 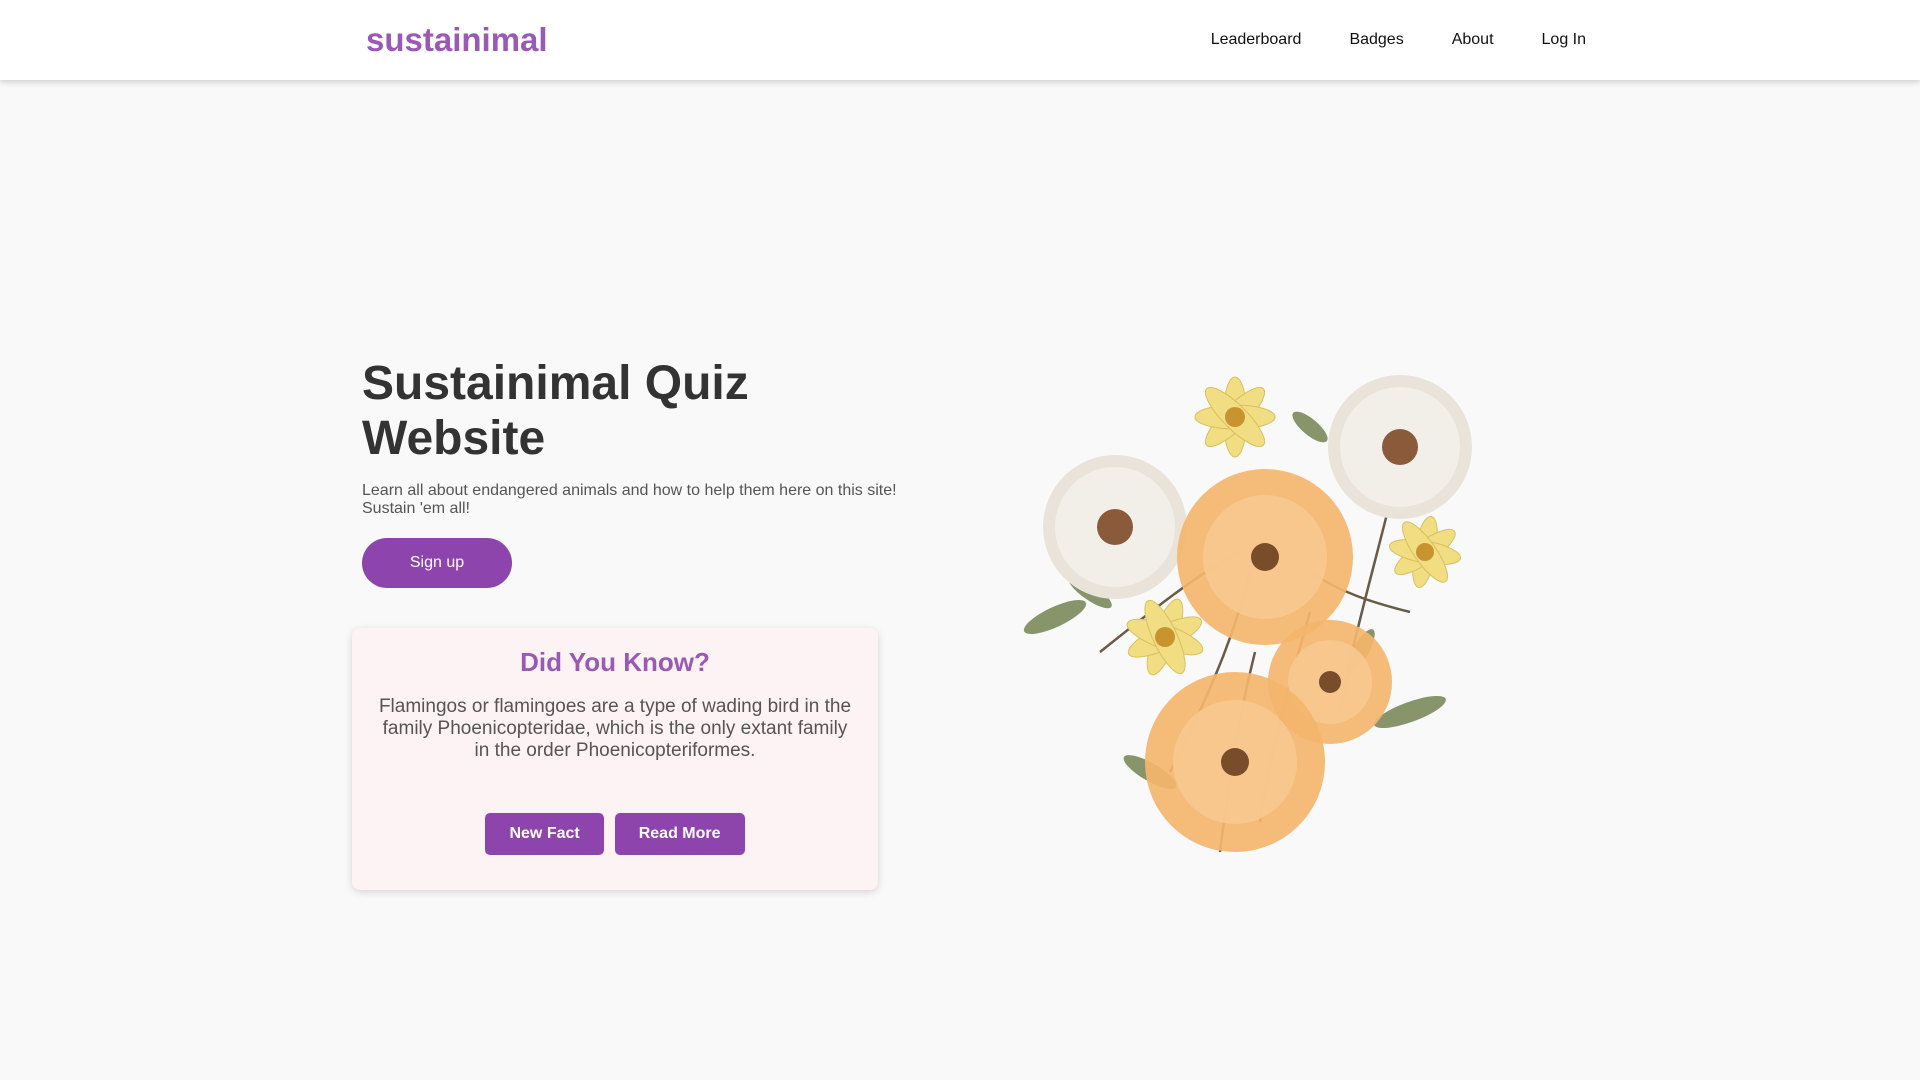 What do you see at coordinates (1376, 40) in the screenshot?
I see `nav-link-badges: Badges` at bounding box center [1376, 40].